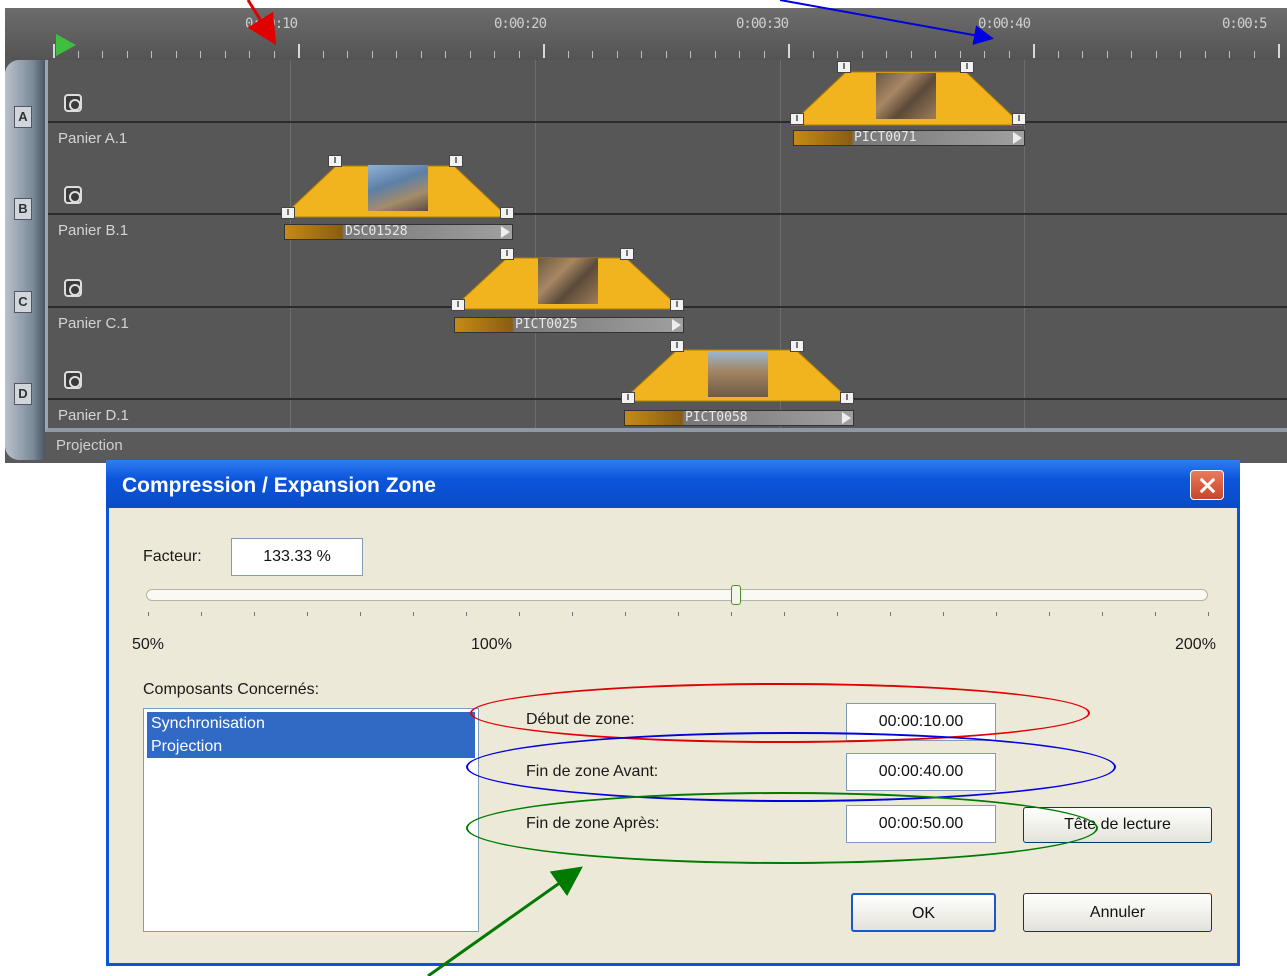  What do you see at coordinates (261, 23) in the screenshot?
I see `red-arrow` at bounding box center [261, 23].